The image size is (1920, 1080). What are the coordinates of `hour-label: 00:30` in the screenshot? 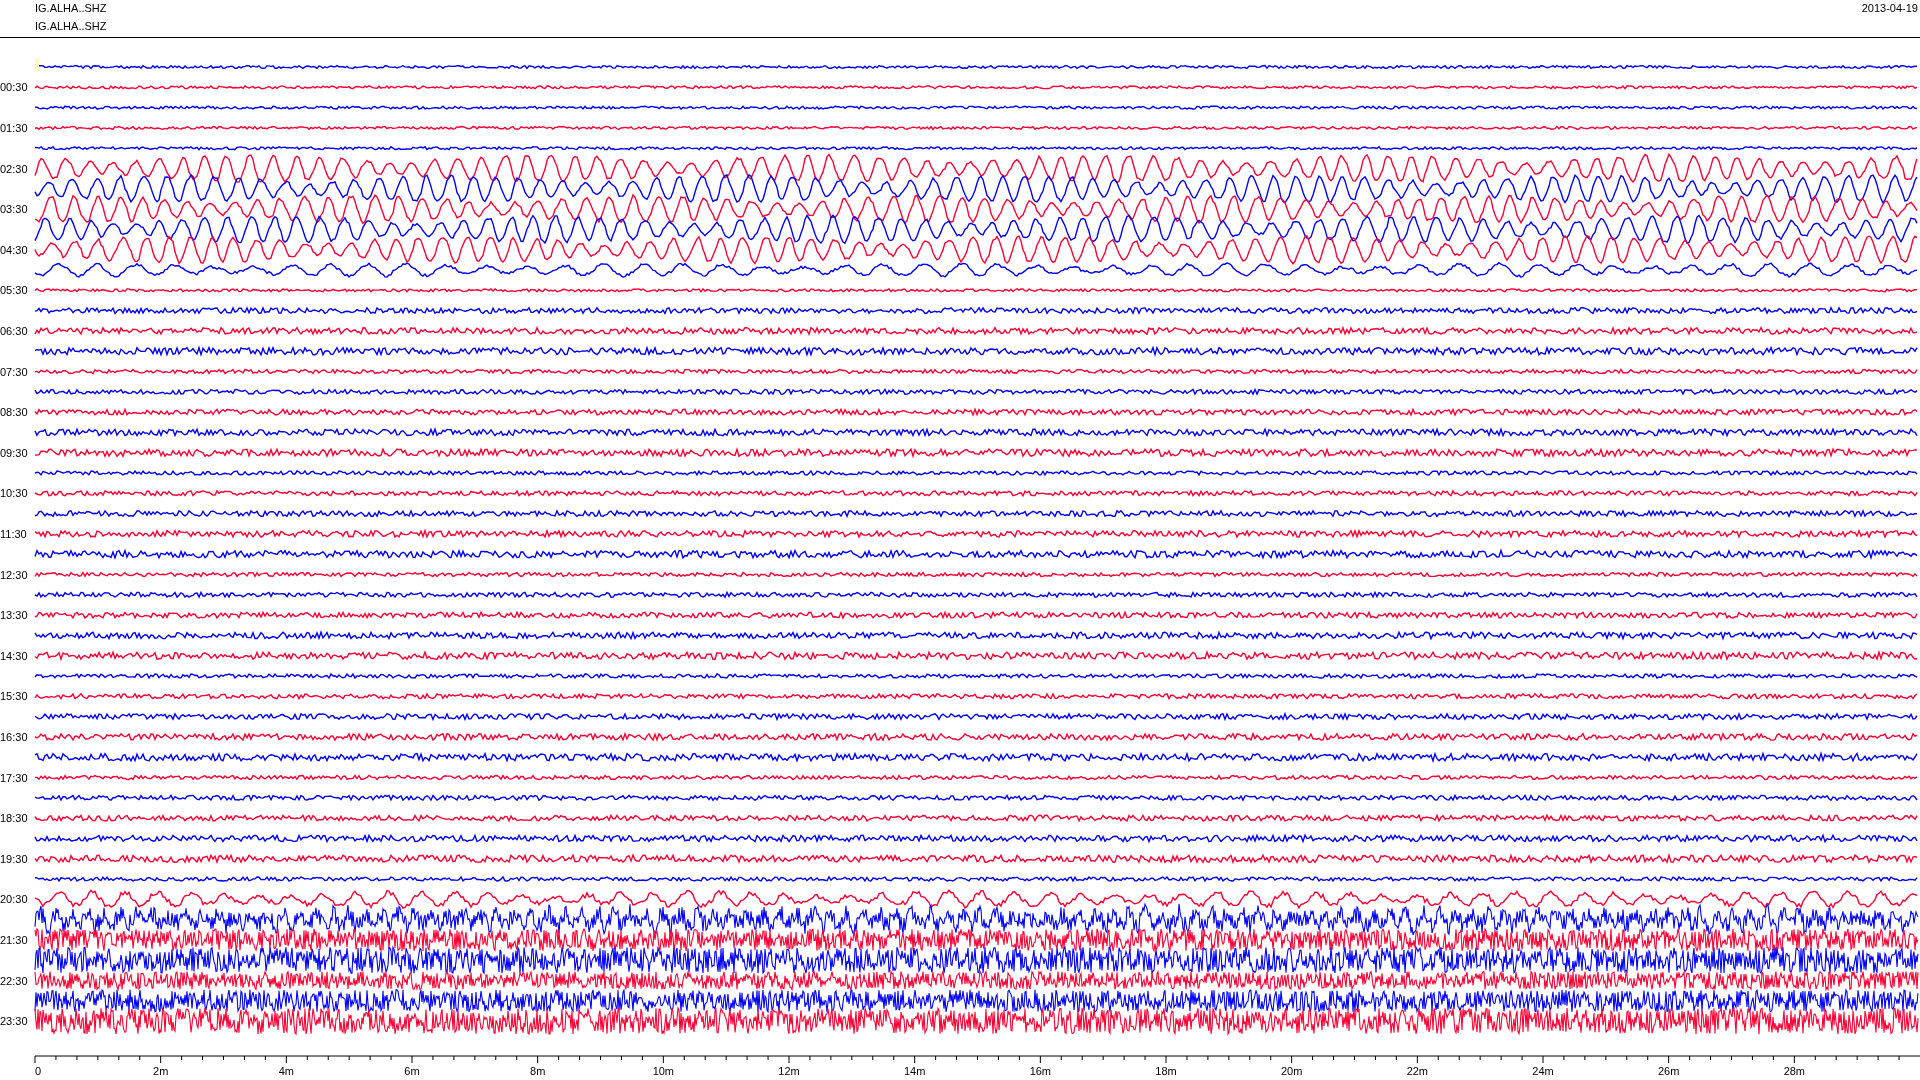 It's located at (14, 87).